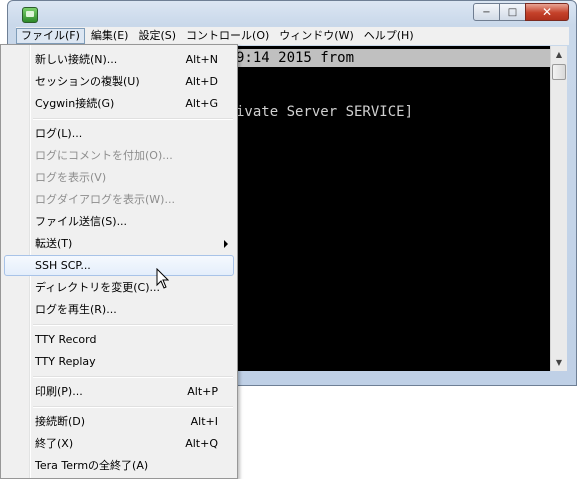 Image resolution: width=577 pixels, height=479 pixels. I want to click on close-icon: ✕, so click(547, 12).